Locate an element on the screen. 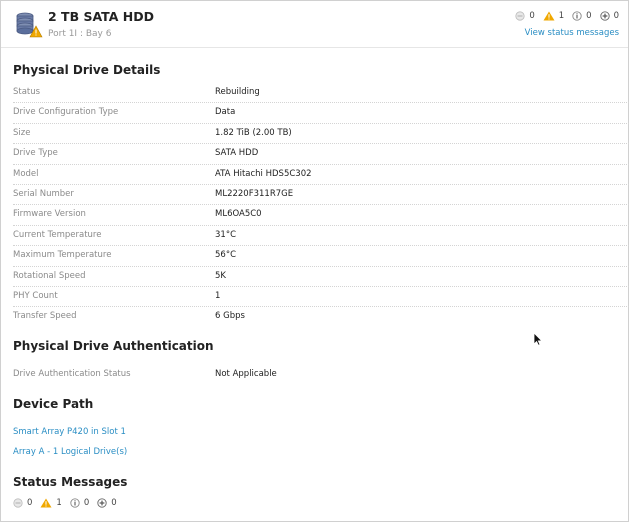  detail-value: ML2220F311R7GE is located at coordinates (254, 193).